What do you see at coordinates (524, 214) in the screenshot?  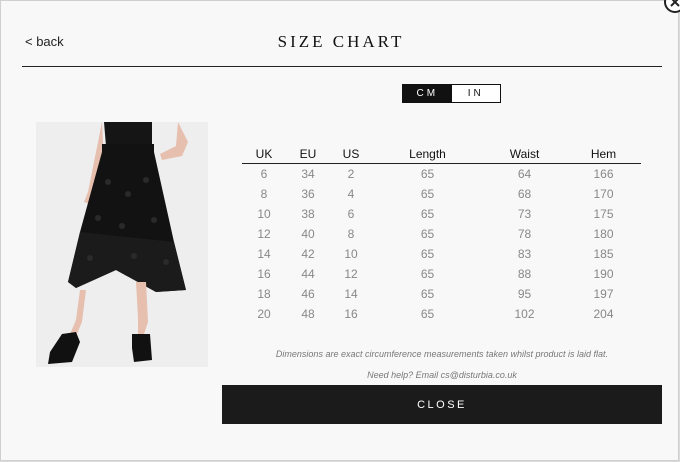 I see `table-cell: 73` at bounding box center [524, 214].